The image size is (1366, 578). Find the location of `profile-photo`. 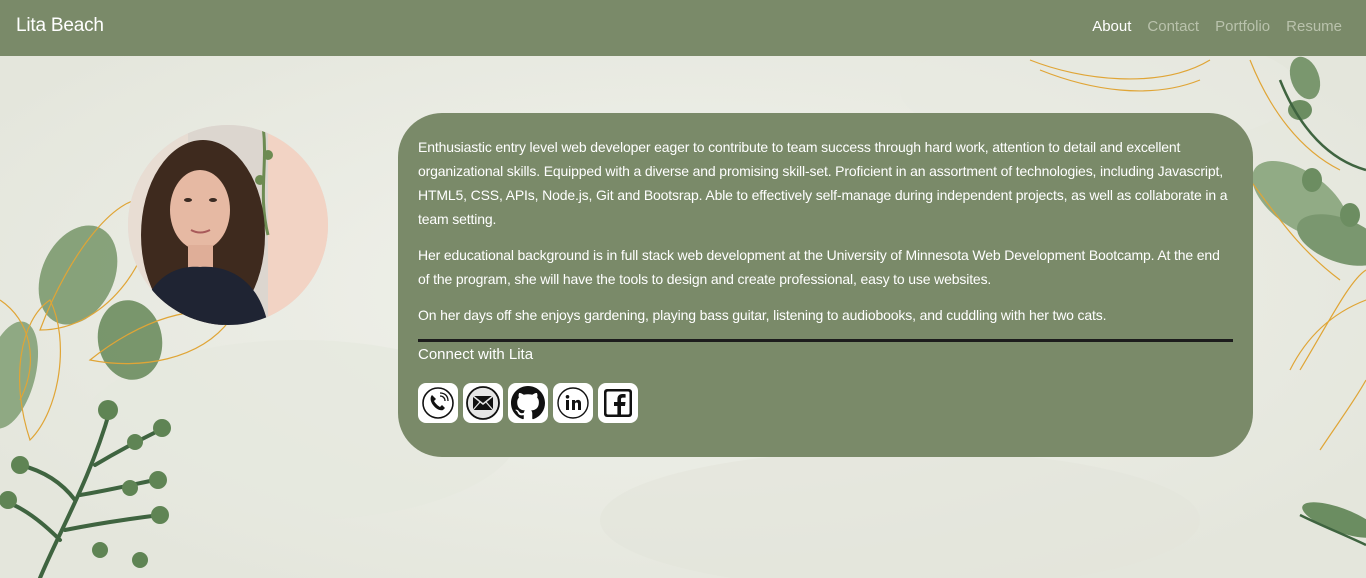

profile-photo is located at coordinates (228, 225).